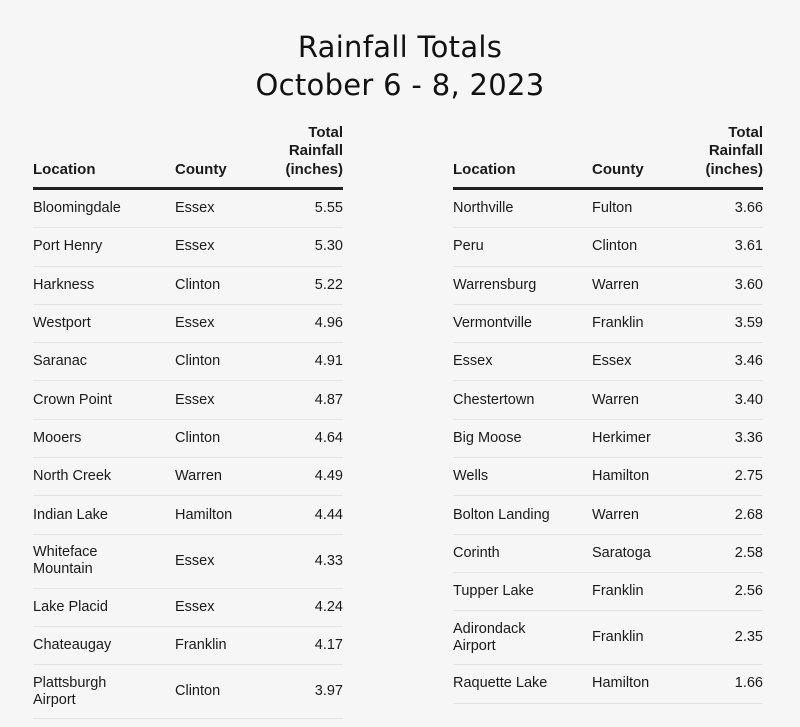  I want to click on table-row: Mooers Clinton 4.64, so click(188, 439).